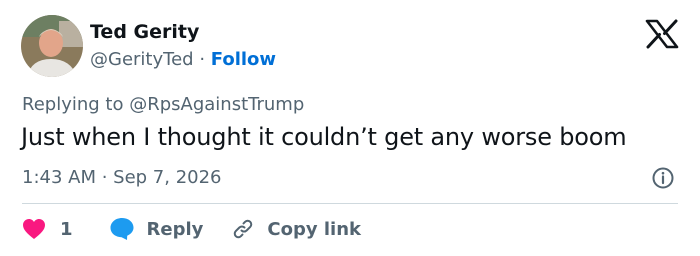 This screenshot has width=700, height=256. What do you see at coordinates (314, 229) in the screenshot?
I see `copy-link-label: Copy link` at bounding box center [314, 229].